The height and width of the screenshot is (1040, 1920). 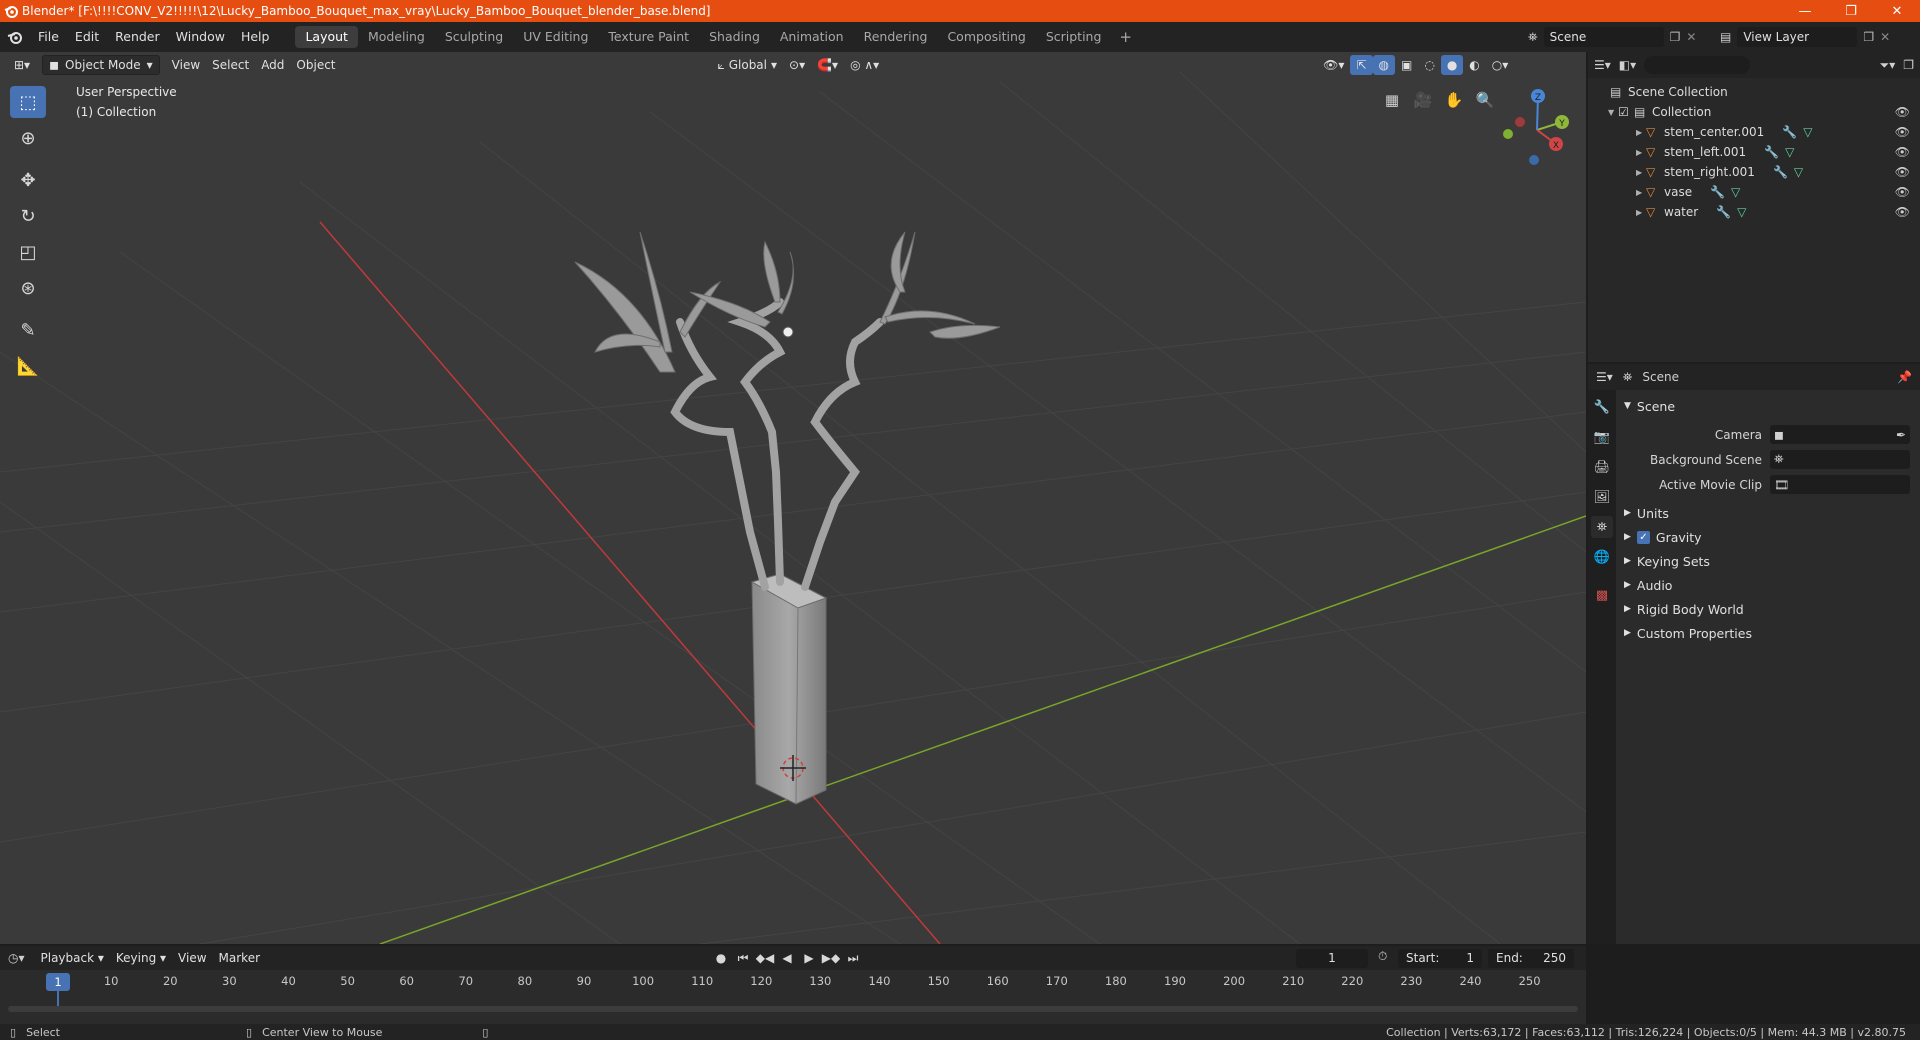 What do you see at coordinates (87, 37) in the screenshot?
I see `menu-edit: Edit` at bounding box center [87, 37].